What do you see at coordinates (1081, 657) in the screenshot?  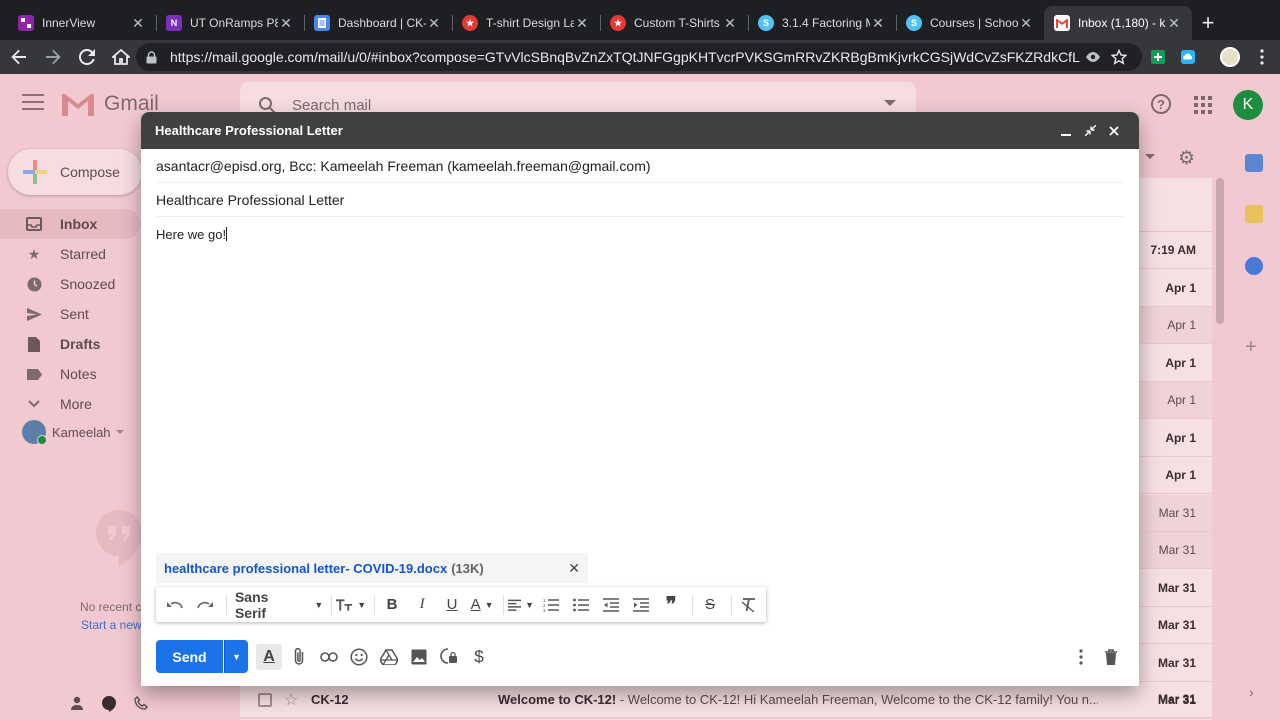 I see `more-options-icon` at bounding box center [1081, 657].